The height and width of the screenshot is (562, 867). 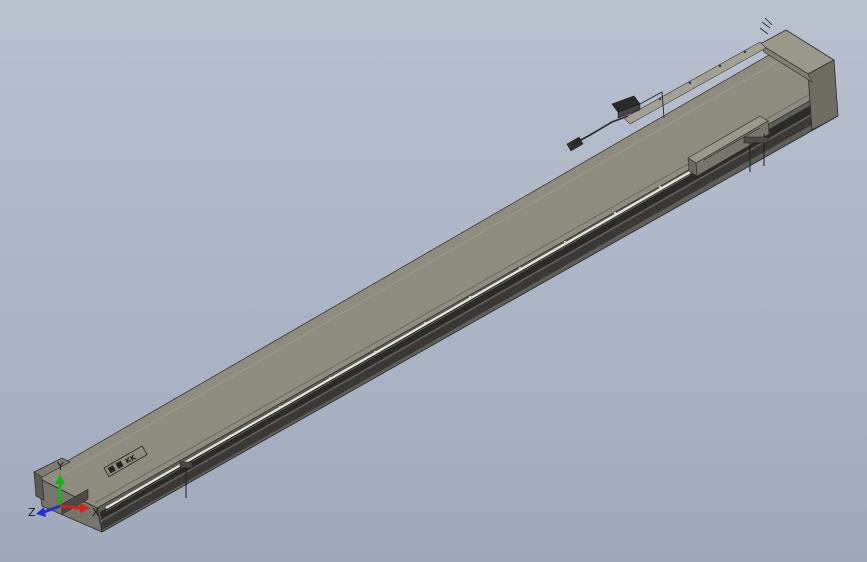 What do you see at coordinates (32, 512) in the screenshot?
I see `z-axis-label: Z` at bounding box center [32, 512].